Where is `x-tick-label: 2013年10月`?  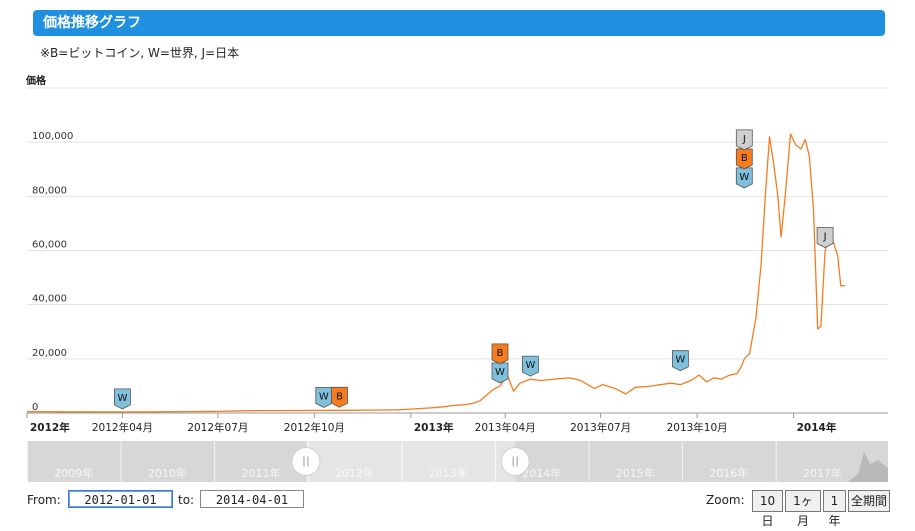 x-tick-label: 2013年10月 is located at coordinates (697, 427).